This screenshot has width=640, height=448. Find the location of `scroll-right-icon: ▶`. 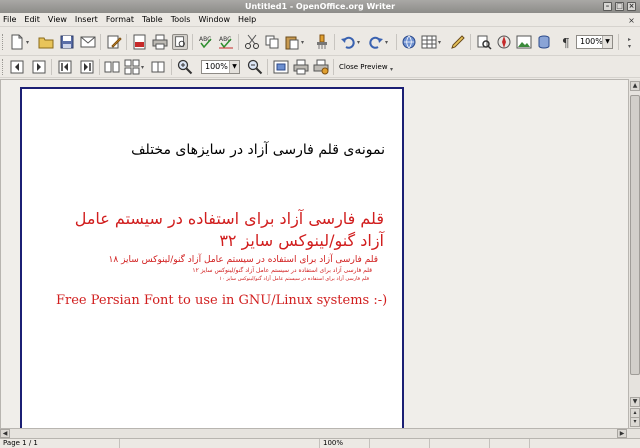

scroll-right-icon: ▶ is located at coordinates (622, 433).